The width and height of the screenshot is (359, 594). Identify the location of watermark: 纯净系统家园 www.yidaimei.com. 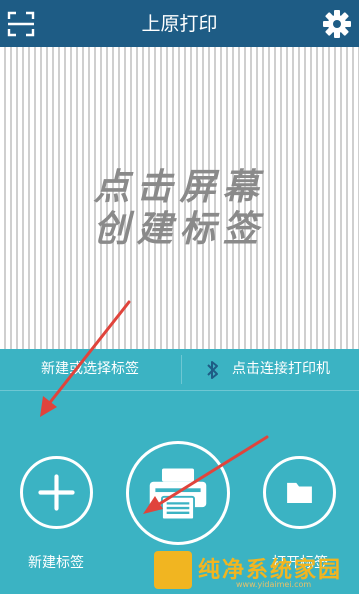
(254, 570).